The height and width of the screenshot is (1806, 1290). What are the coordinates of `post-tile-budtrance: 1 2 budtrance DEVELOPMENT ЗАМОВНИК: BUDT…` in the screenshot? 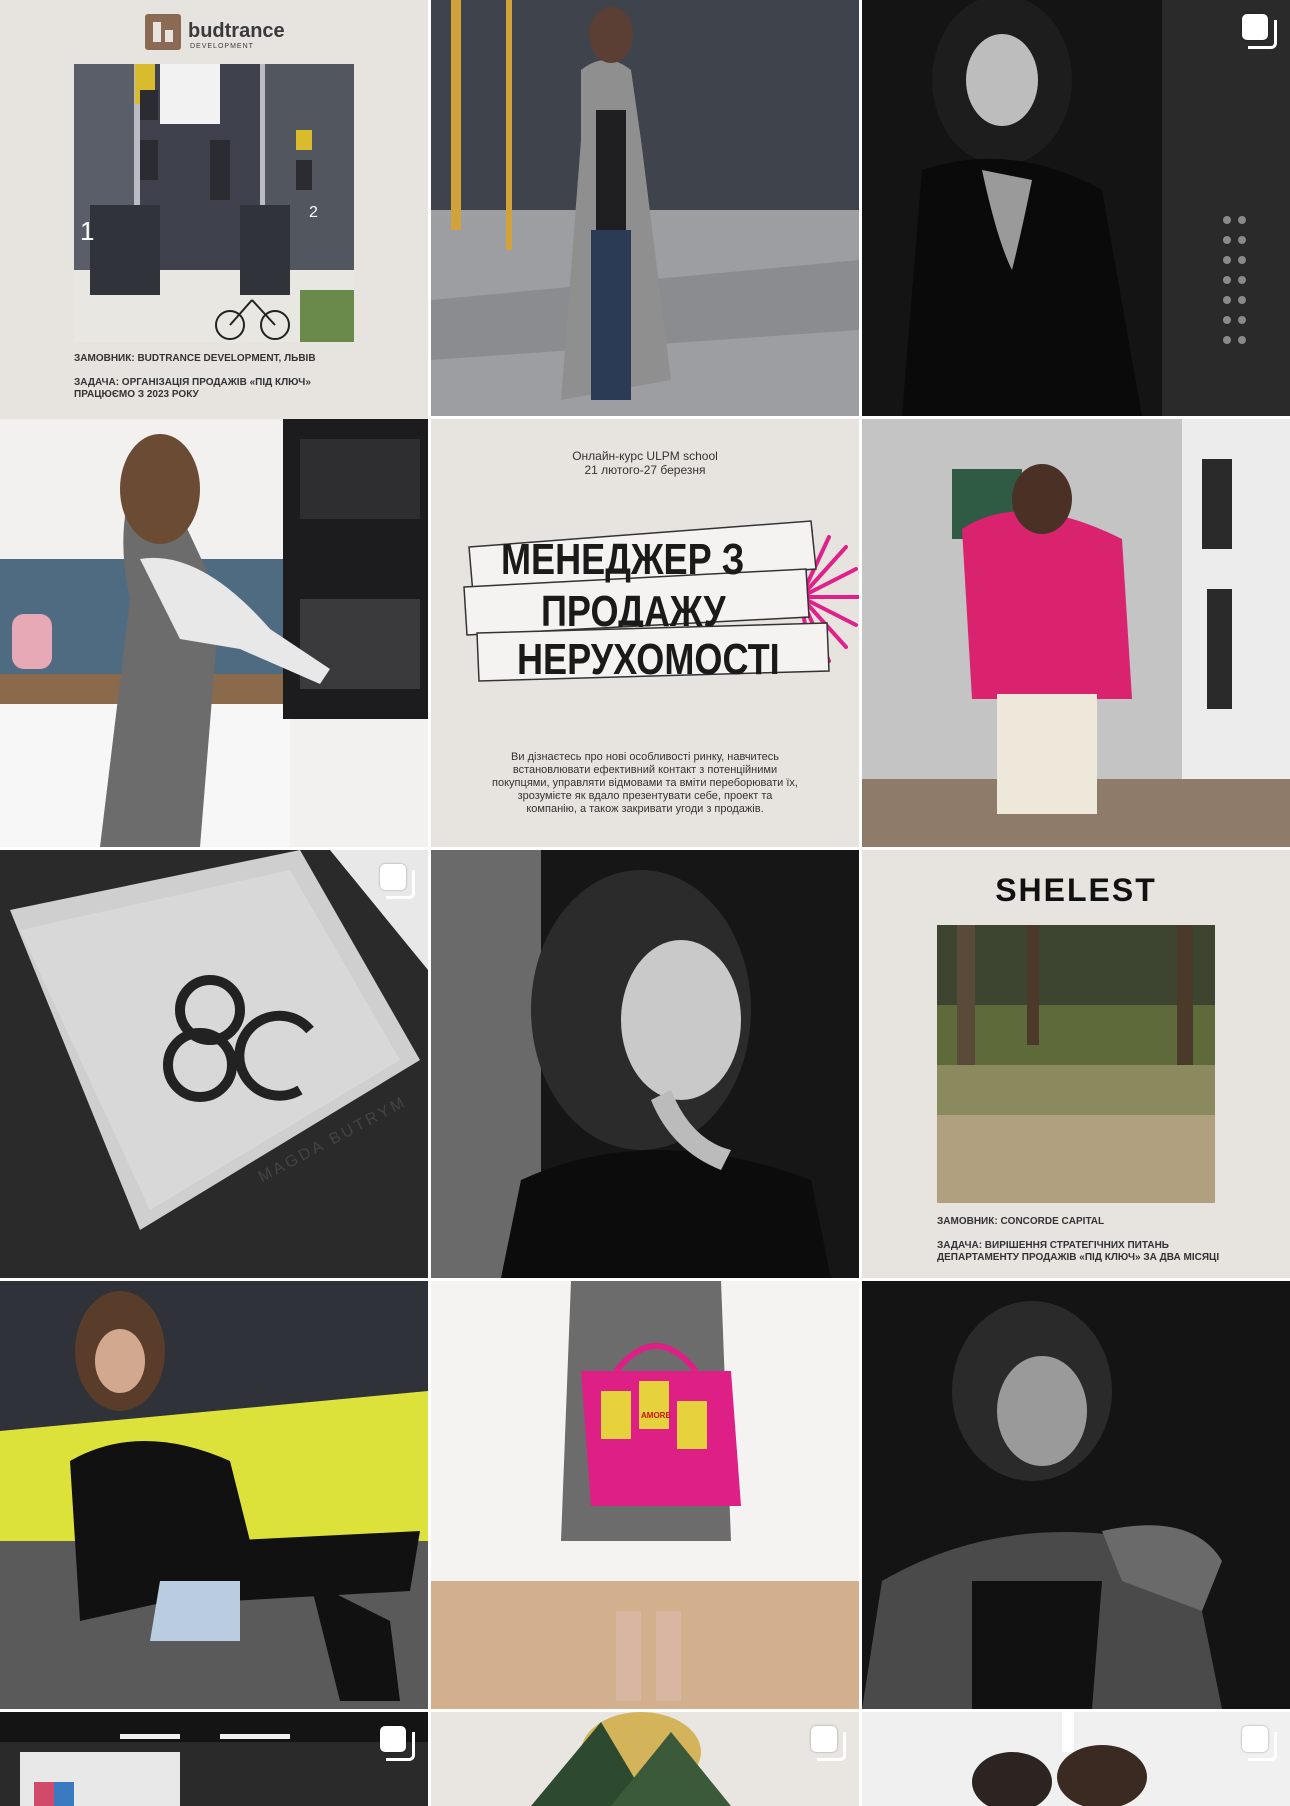 It's located at (214, 214).